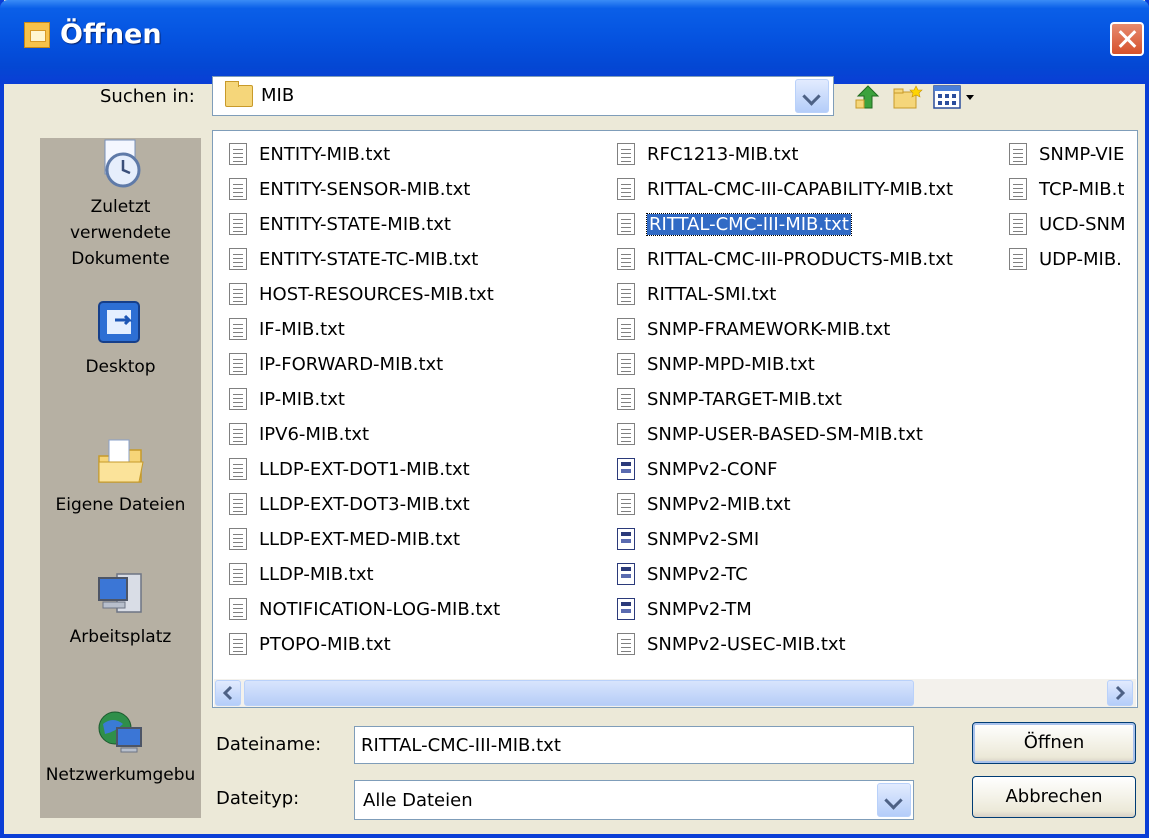 This screenshot has width=1149, height=838. I want to click on file-item: SNMPv2-TM, so click(684, 609).